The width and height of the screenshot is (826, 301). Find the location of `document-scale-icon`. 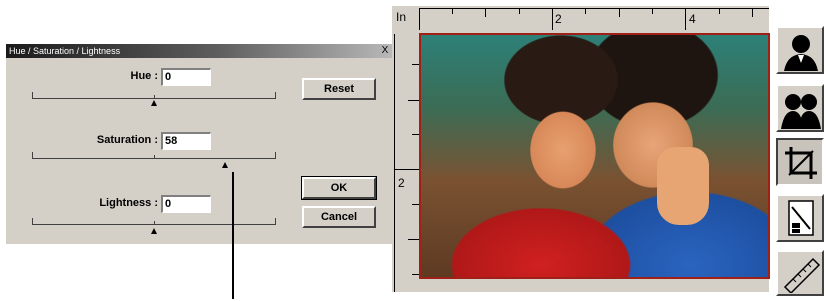

document-scale-icon is located at coordinates (801, 218).